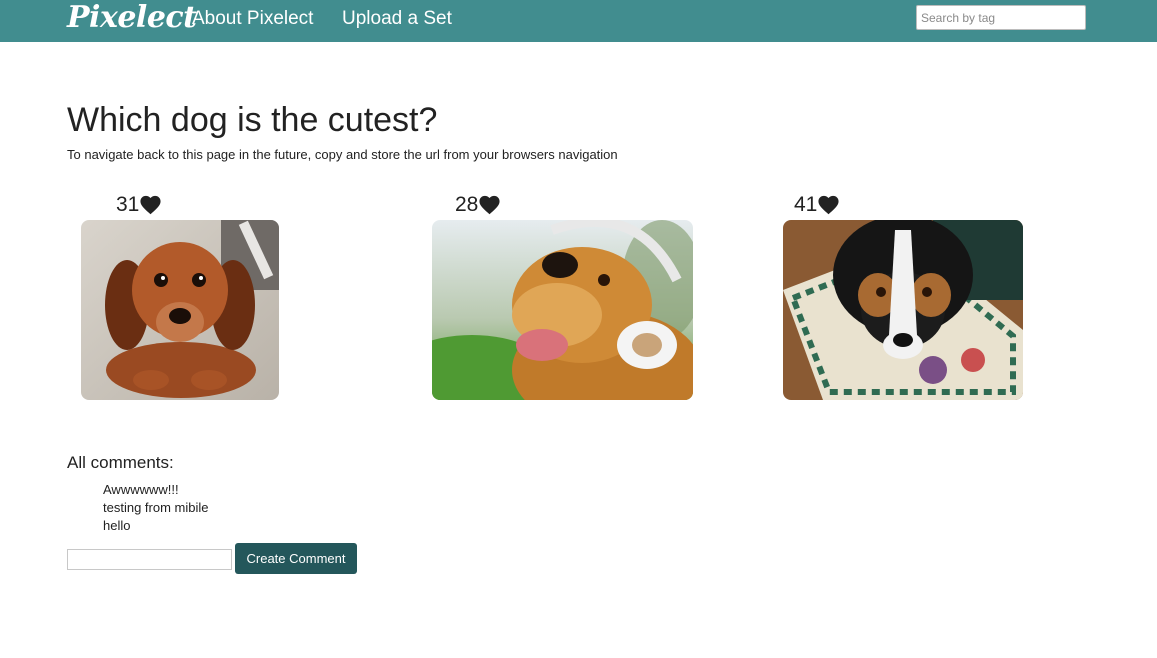  I want to click on comment-item: Awwwwww!!!, so click(141, 489).